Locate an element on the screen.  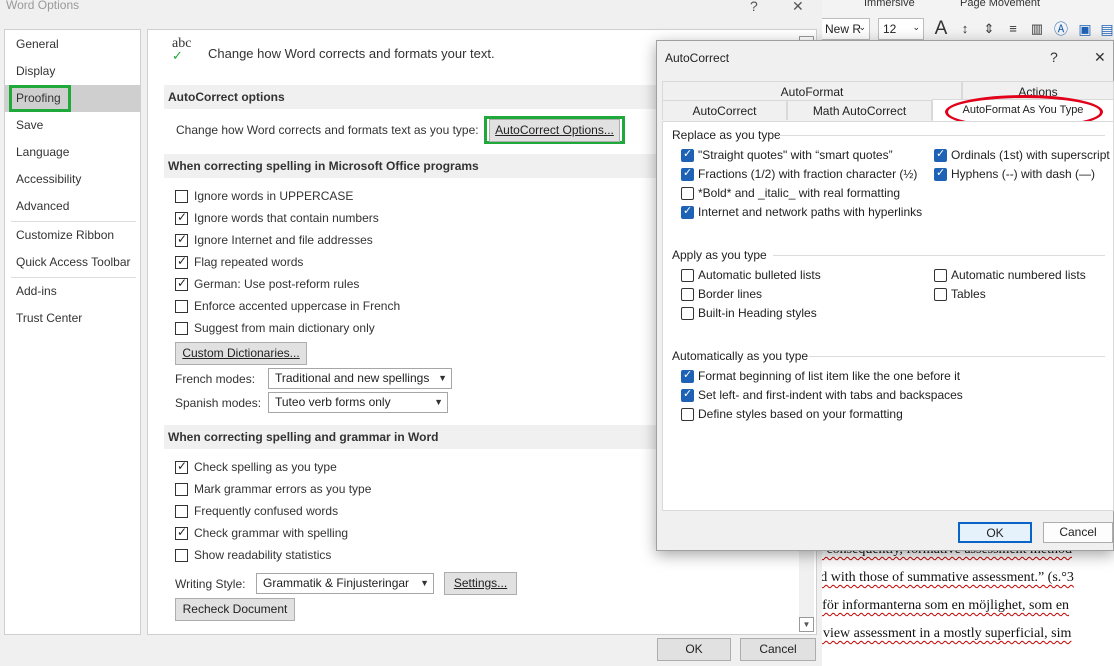
option-label: Ordinals (1st) with superscript is located at coordinates (1030, 155).